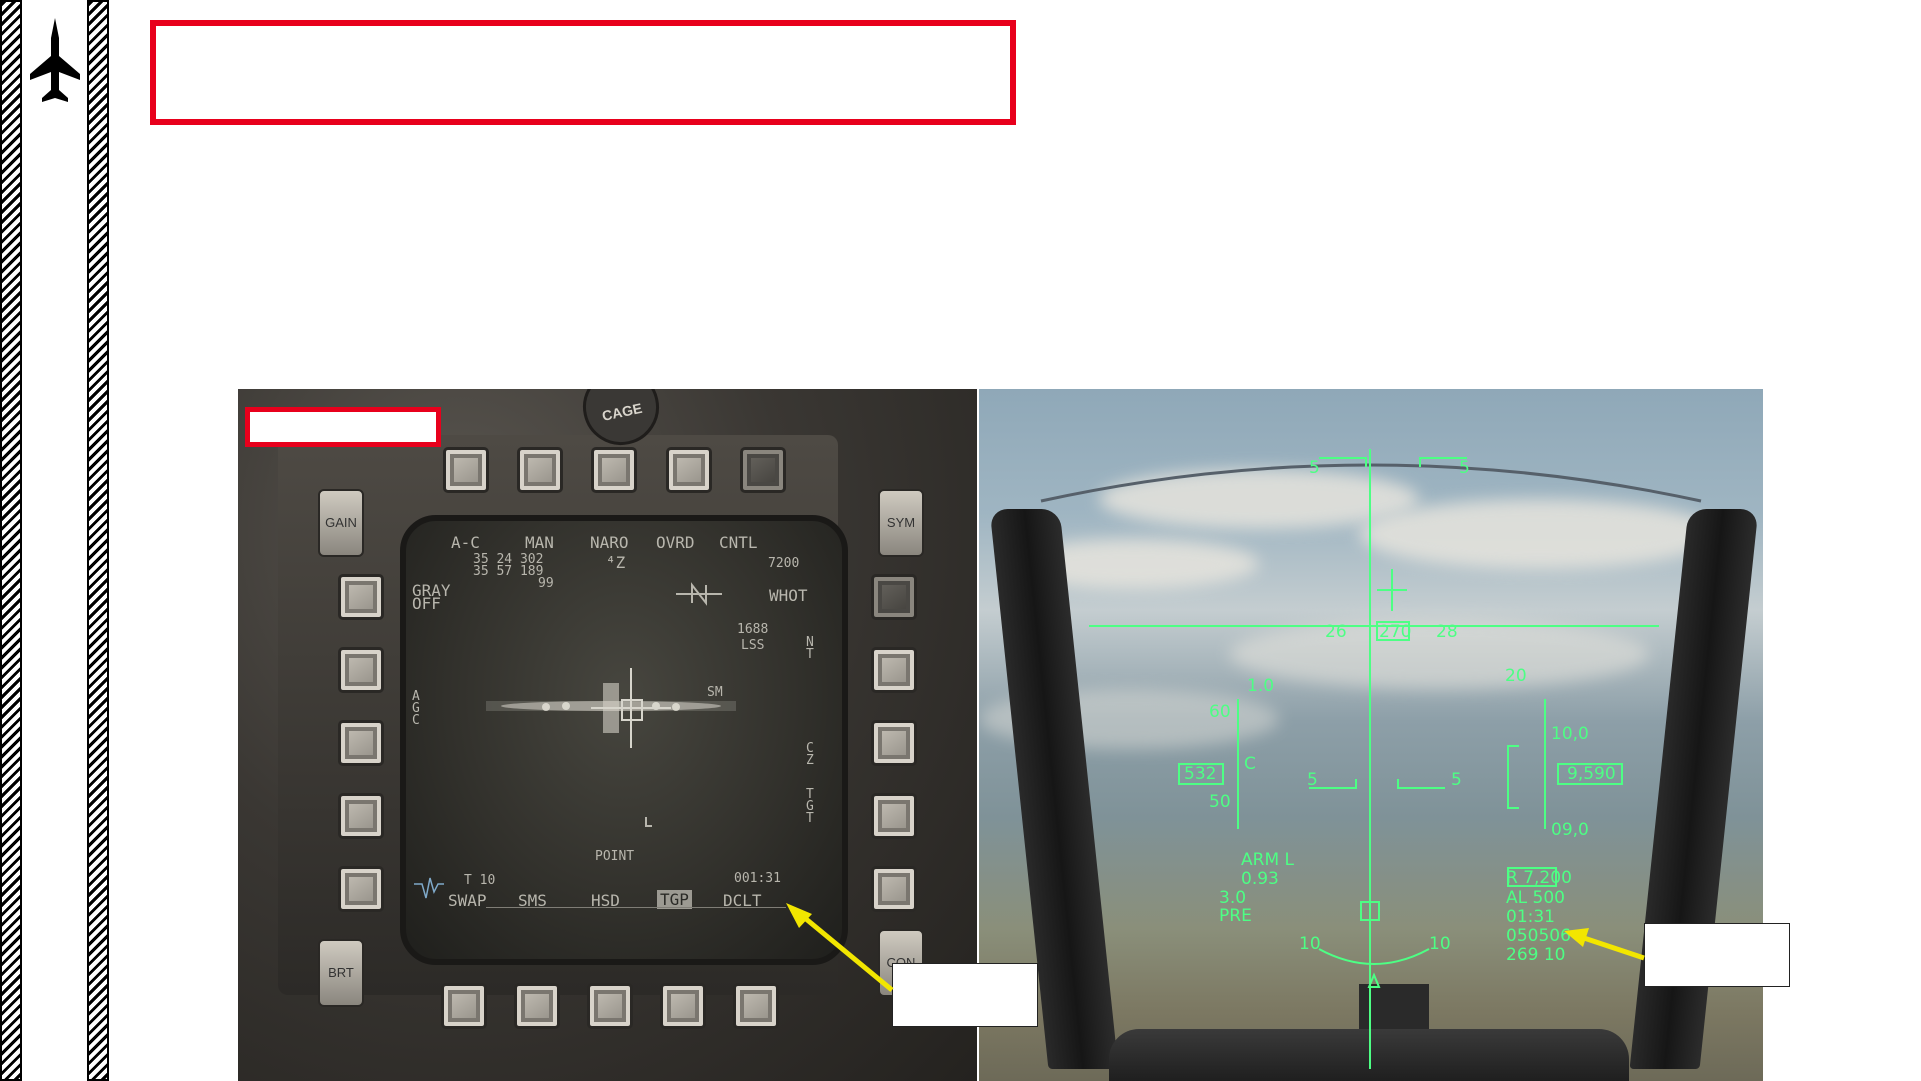  Describe the element at coordinates (648, 826) in the screenshot. I see `range-tick-foot` at that location.